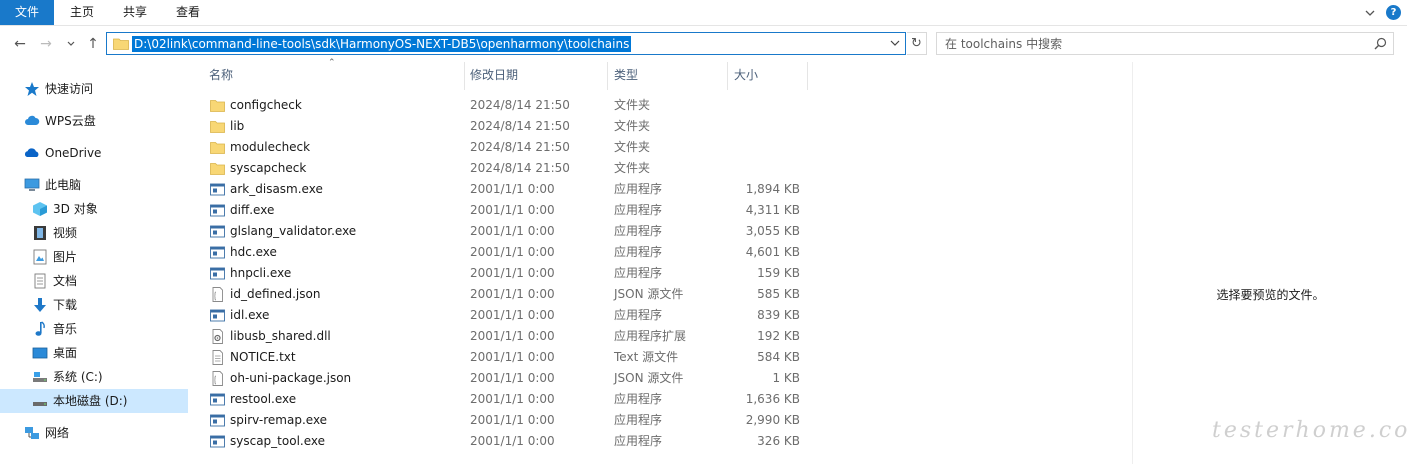 The image size is (1407, 464). I want to click on back-icon: ←, so click(20, 44).